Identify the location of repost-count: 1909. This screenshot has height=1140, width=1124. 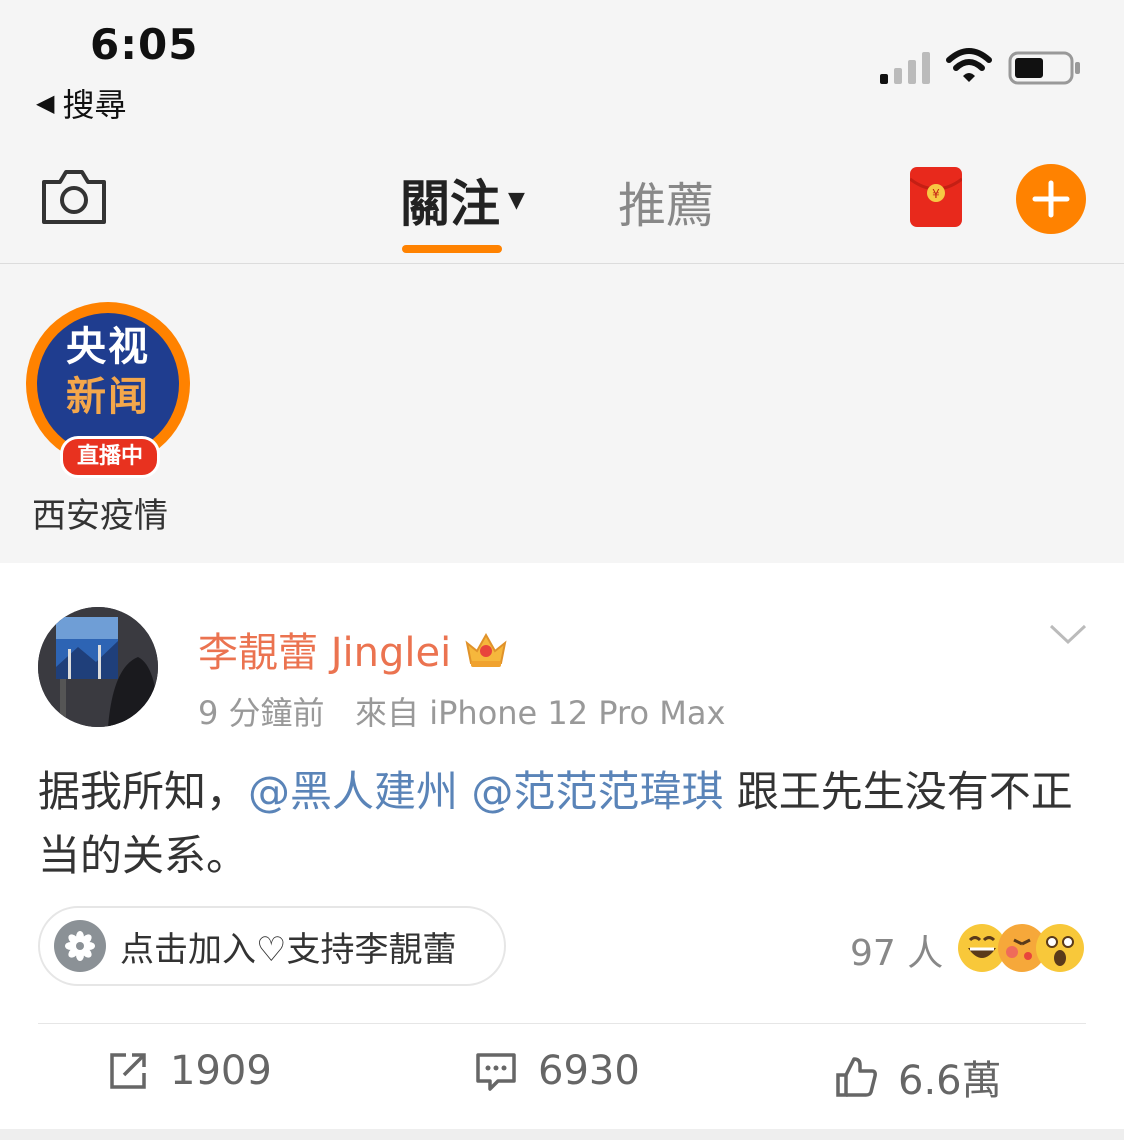
(221, 1071).